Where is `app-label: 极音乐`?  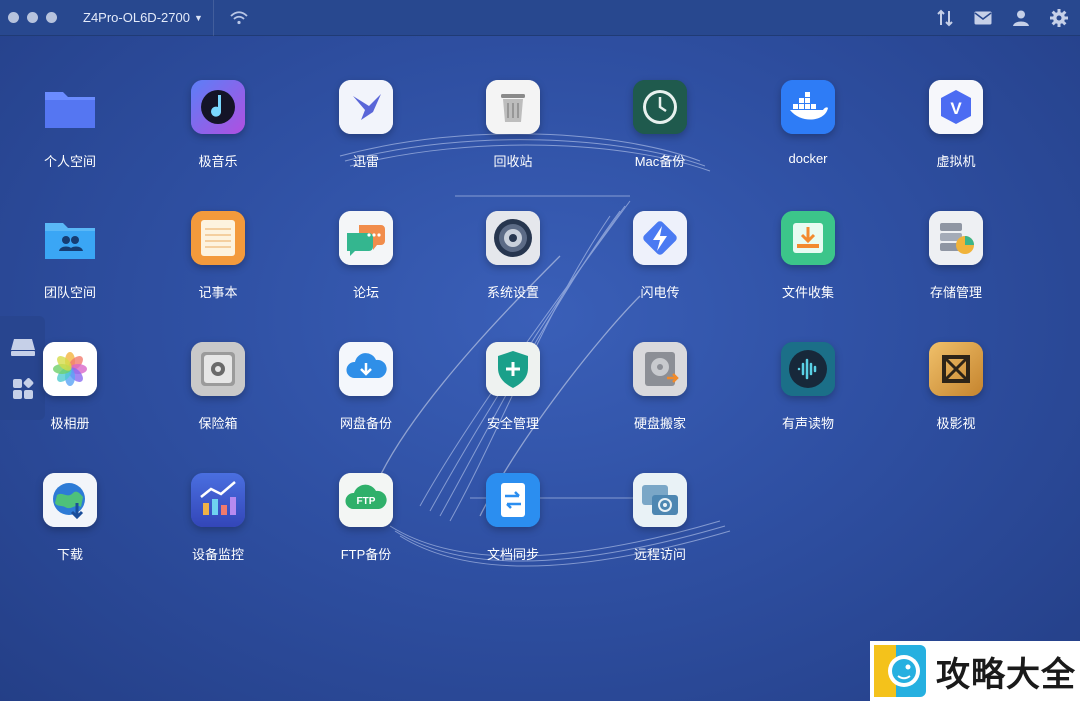
app-label: 极音乐 is located at coordinates (218, 161).